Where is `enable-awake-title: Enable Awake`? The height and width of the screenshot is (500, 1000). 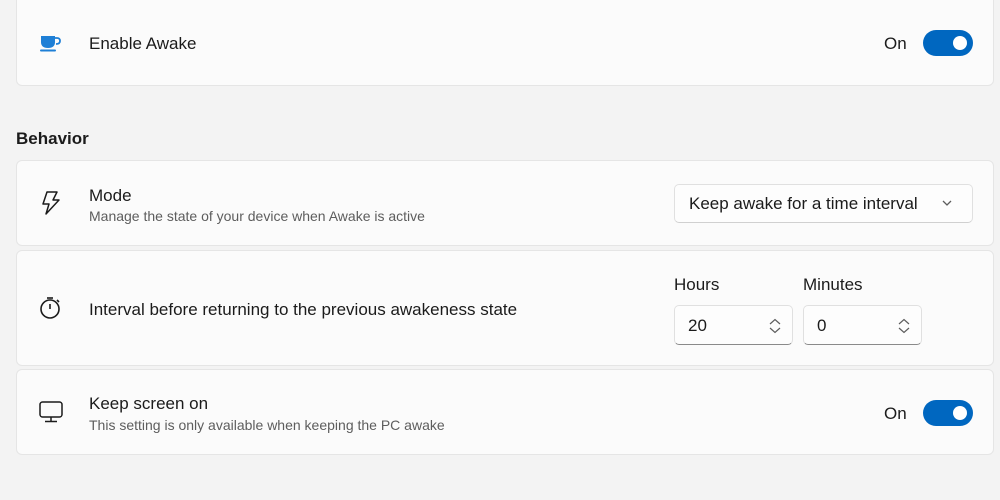
enable-awake-title: Enable Awake is located at coordinates (143, 43).